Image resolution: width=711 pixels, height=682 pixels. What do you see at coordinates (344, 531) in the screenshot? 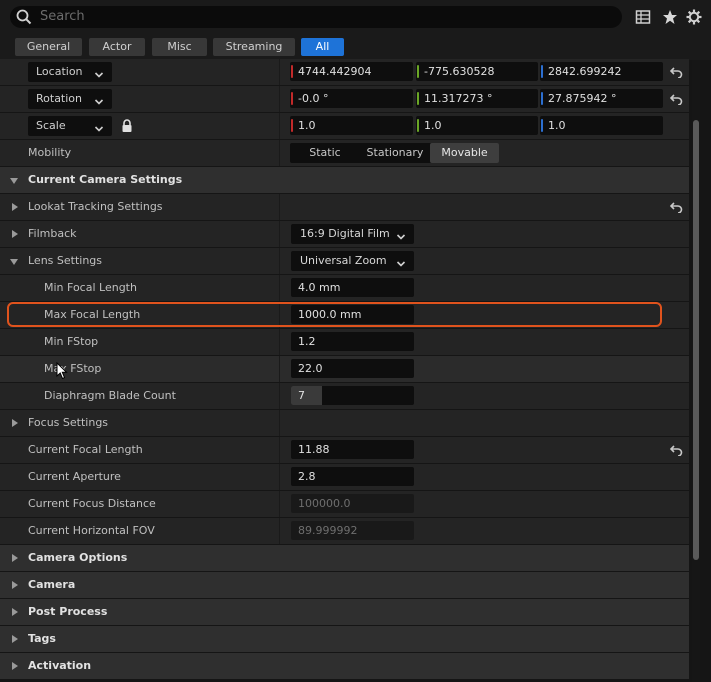
I see `current-horizontal-fov-row: Current Horizontal FOV 89.999992` at bounding box center [344, 531].